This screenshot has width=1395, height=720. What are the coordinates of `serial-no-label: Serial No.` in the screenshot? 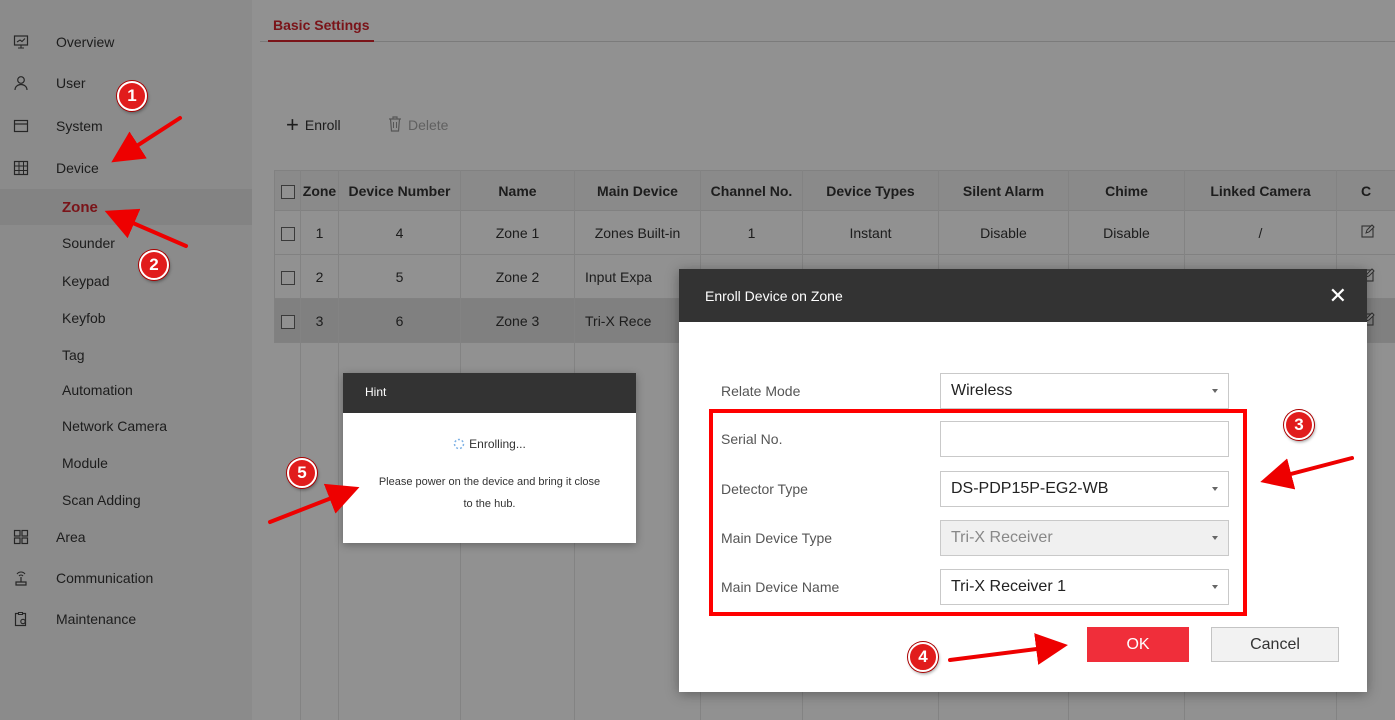 It's located at (752, 439).